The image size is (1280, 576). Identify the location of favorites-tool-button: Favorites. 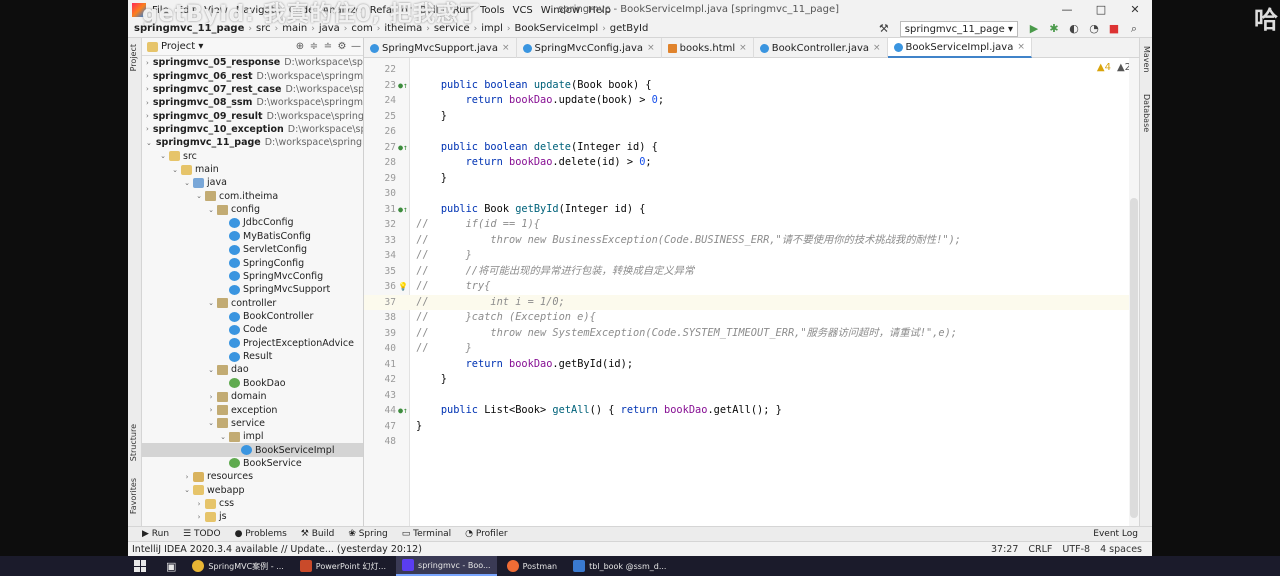
(133, 496).